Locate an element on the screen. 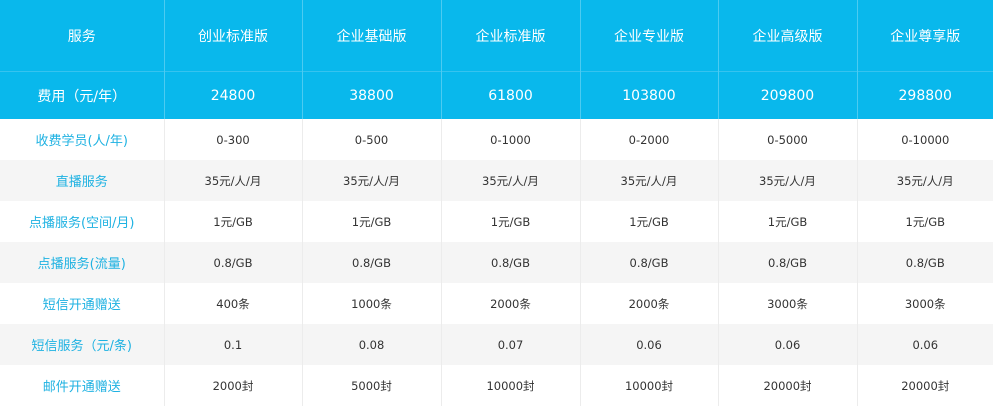 The image size is (993, 406). row-label: 点播服务(流量) is located at coordinates (82, 262).